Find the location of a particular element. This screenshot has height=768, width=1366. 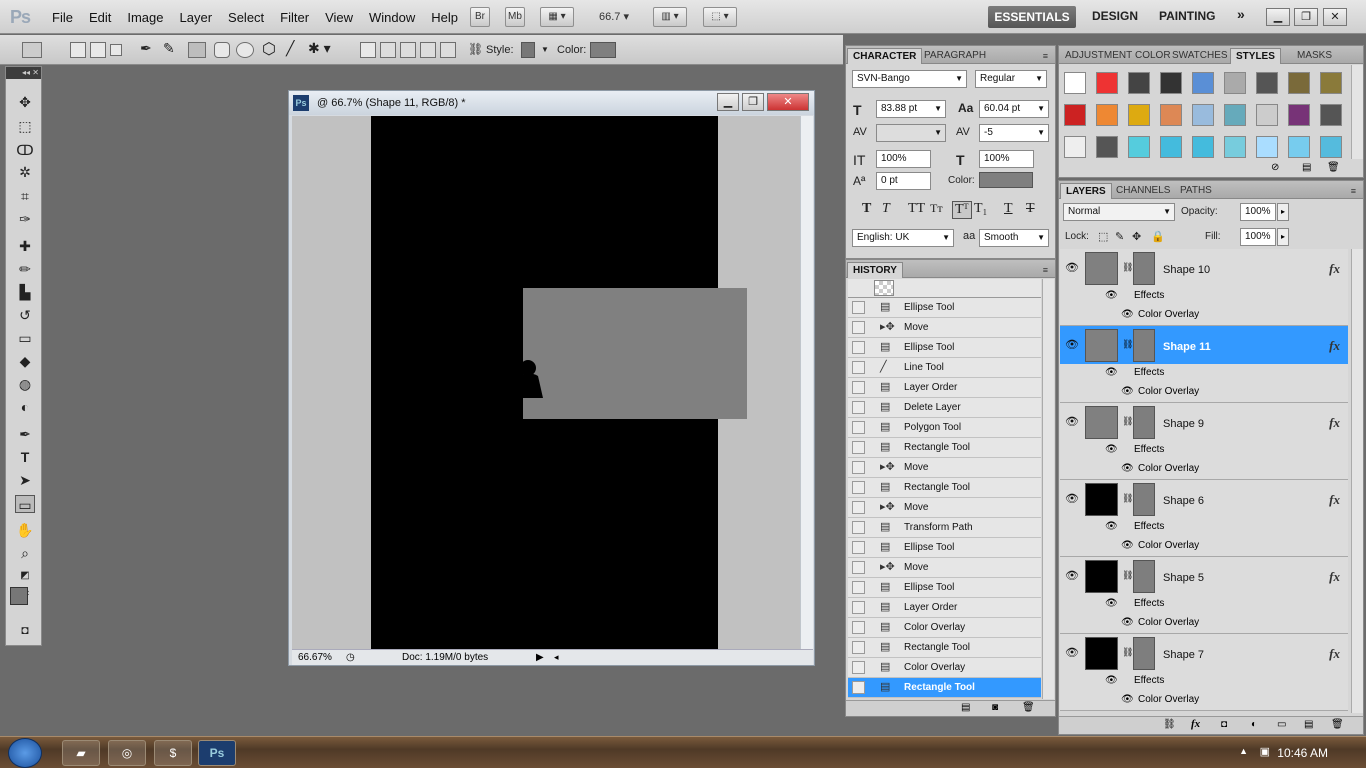

exclude-mode-icon is located at coordinates (448, 50).